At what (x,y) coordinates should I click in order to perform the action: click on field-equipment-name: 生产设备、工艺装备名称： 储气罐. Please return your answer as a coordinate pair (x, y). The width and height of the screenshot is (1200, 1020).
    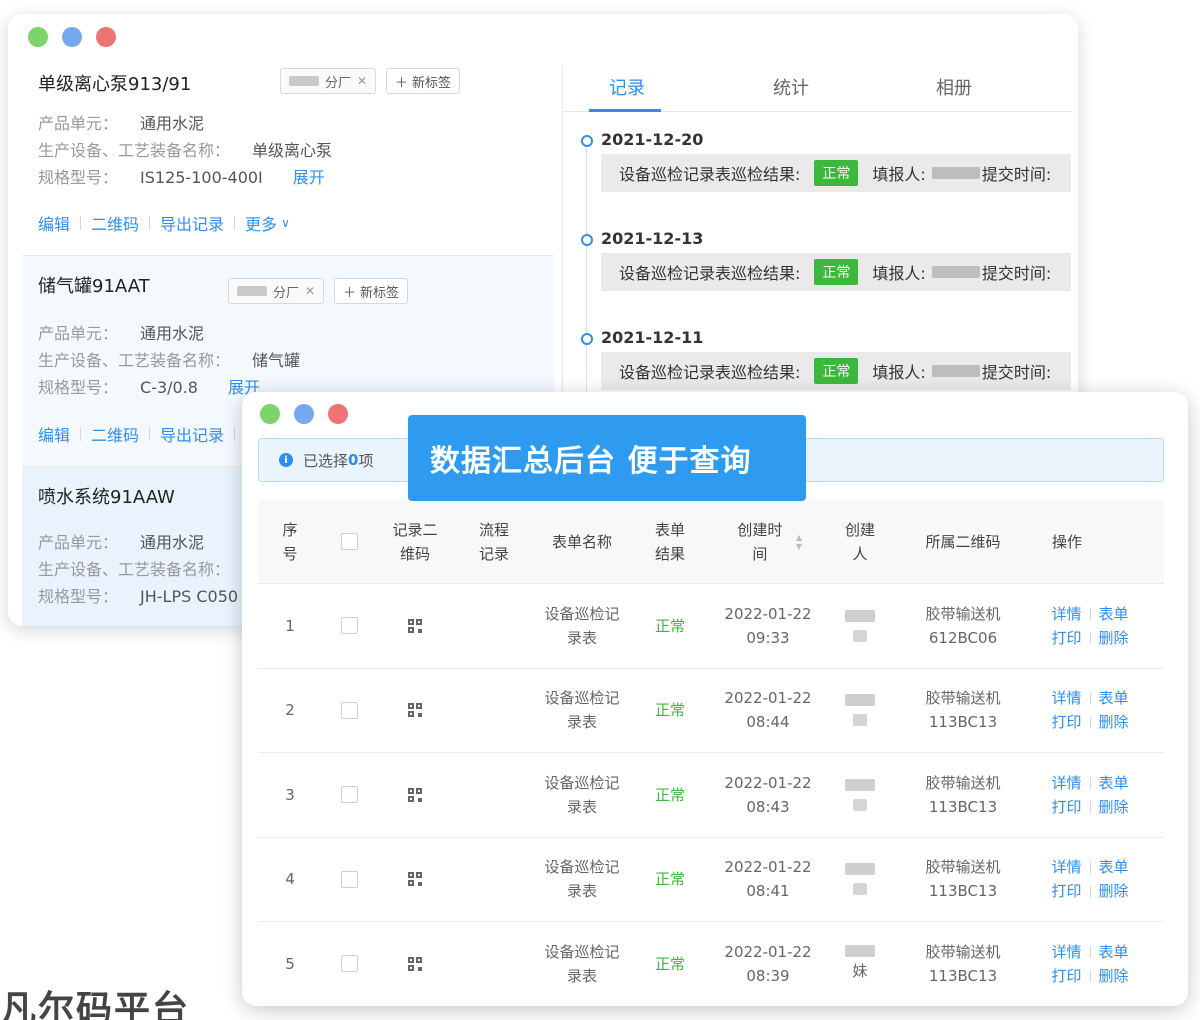
    Looking at the image, I should click on (169, 359).